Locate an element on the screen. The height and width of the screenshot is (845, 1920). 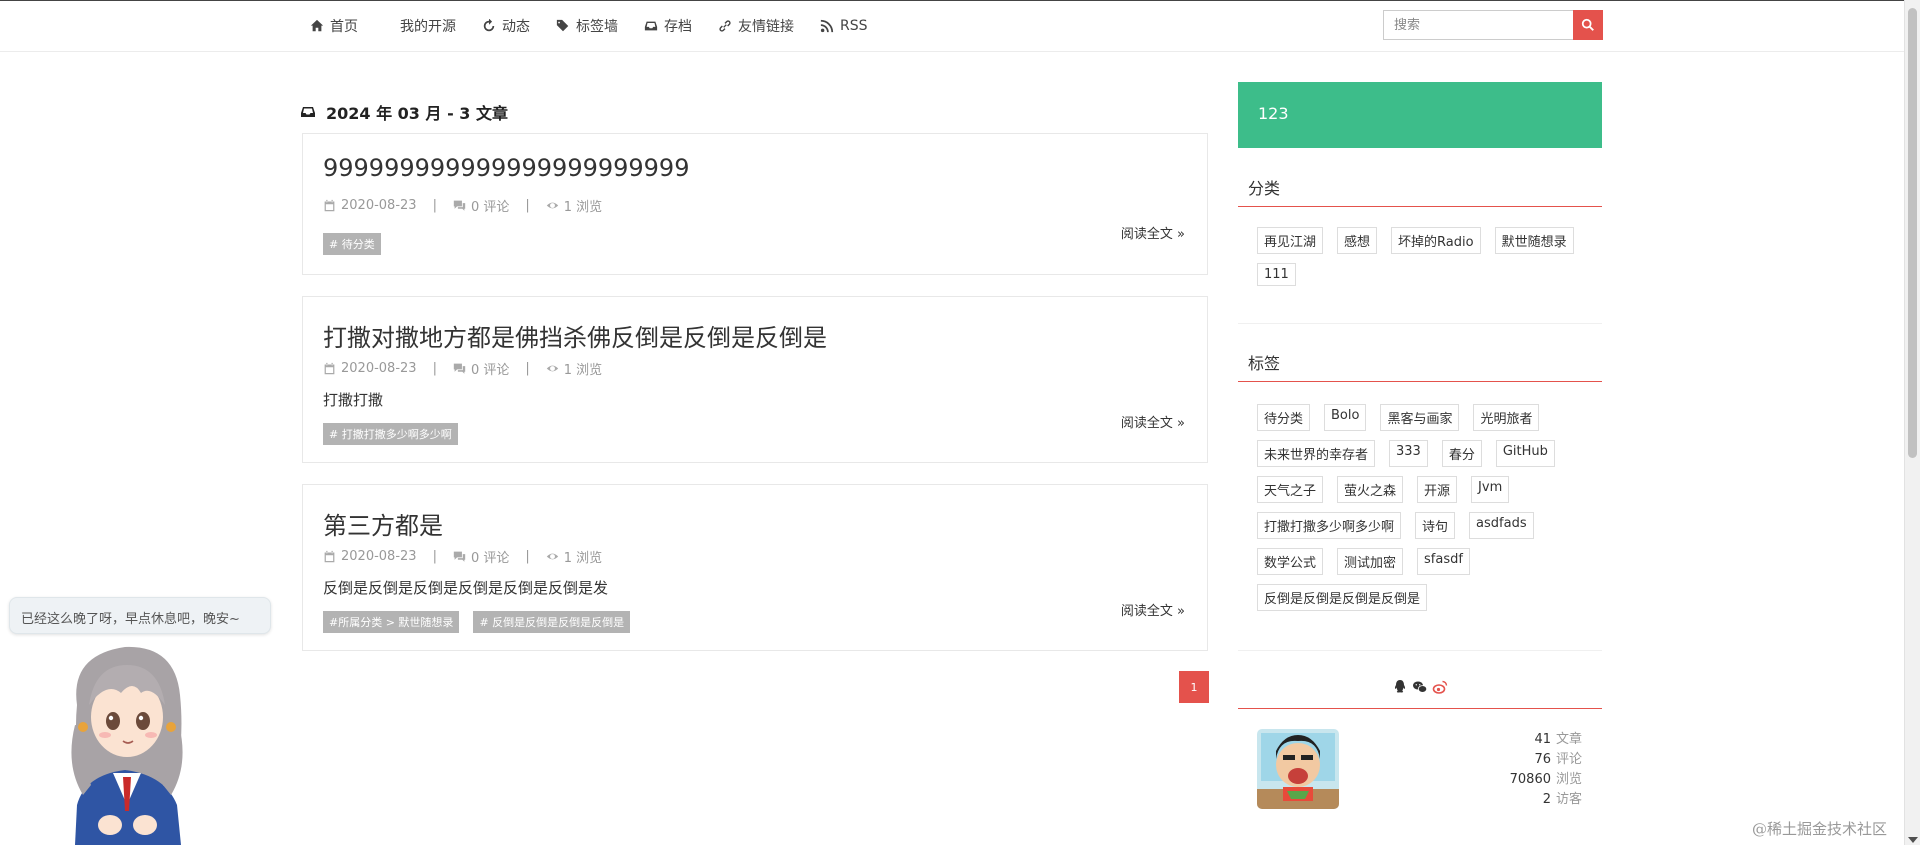
categories-title: 分类 is located at coordinates (1420, 191).